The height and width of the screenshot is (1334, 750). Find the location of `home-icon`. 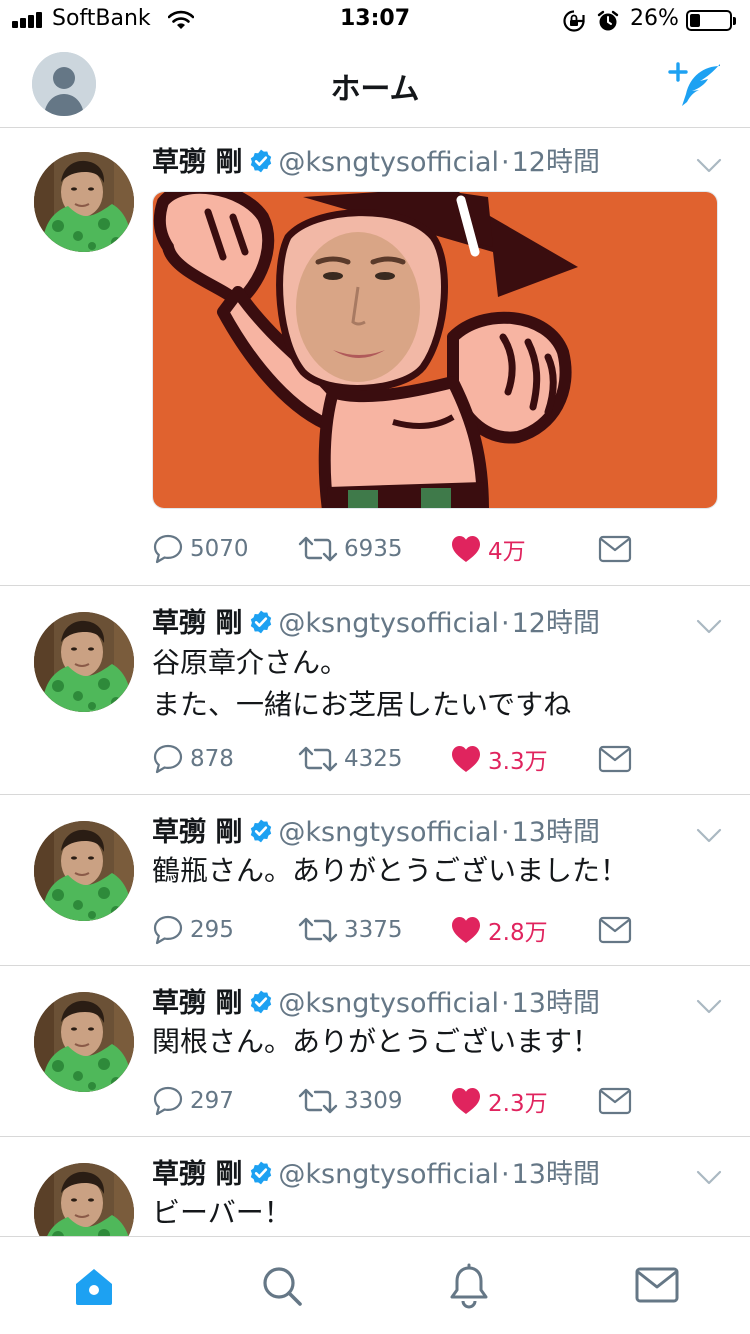

home-icon is located at coordinates (94, 1287).